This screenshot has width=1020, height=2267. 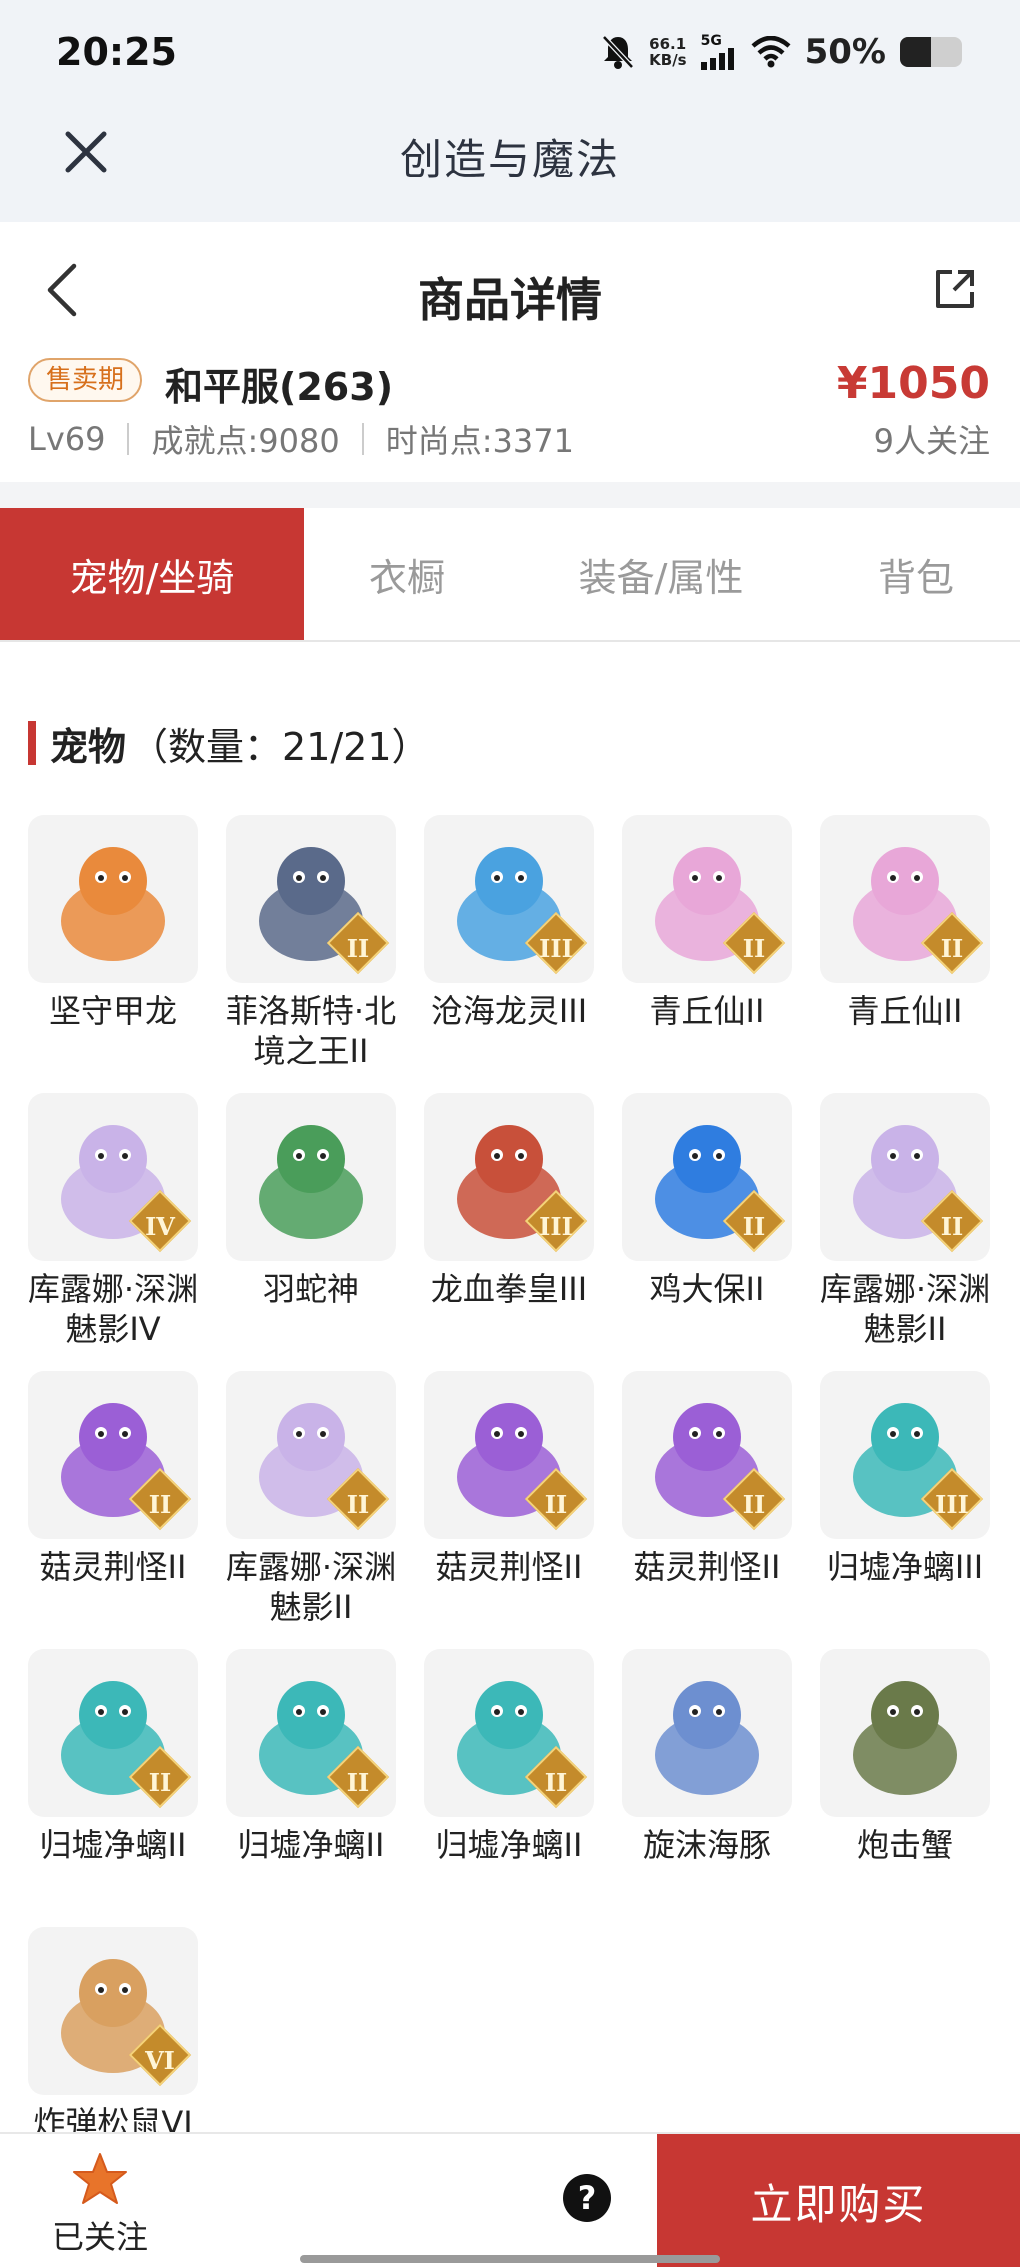 I want to click on network-type: 5G, so click(x=711, y=41).